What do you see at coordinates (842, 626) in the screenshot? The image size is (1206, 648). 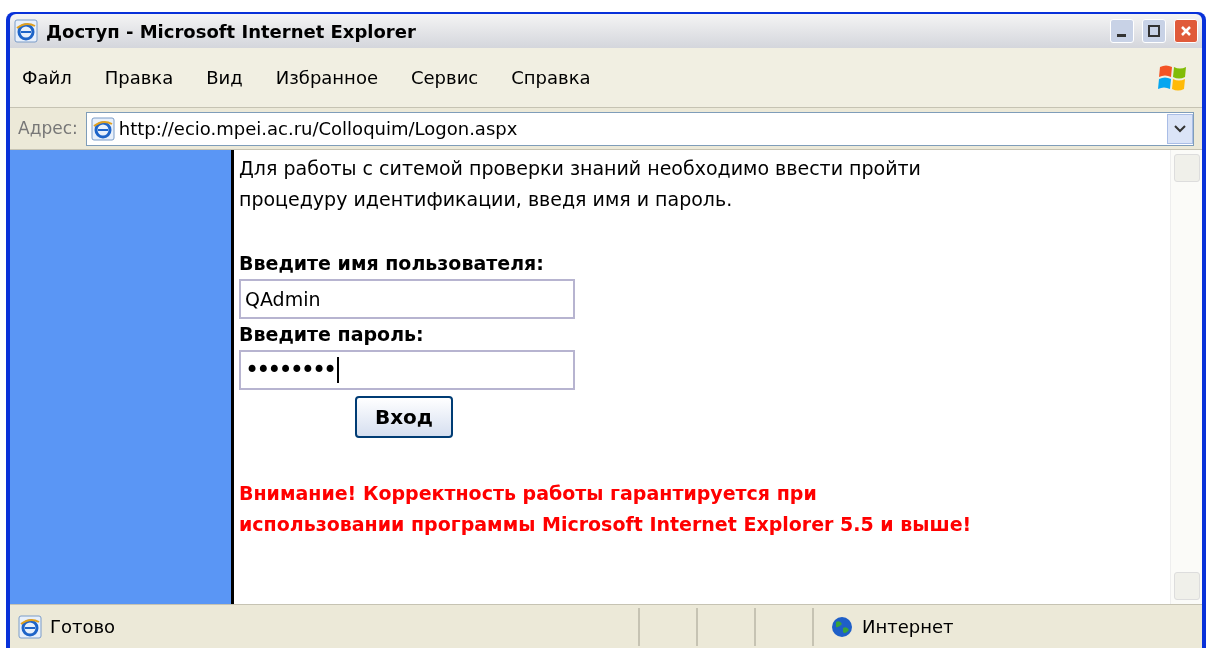 I see `globe-icon` at bounding box center [842, 626].